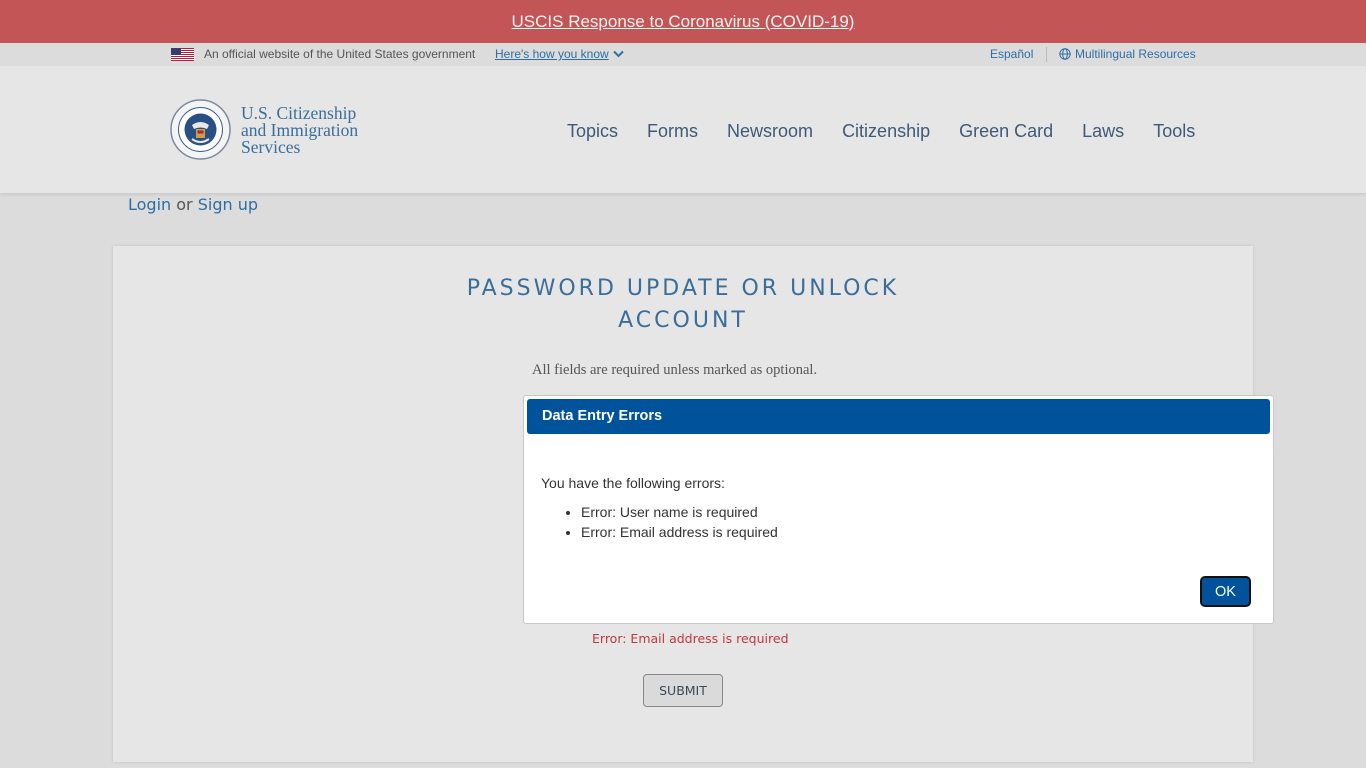 The height and width of the screenshot is (768, 1366). I want to click on list-item: Error: User name is required, so click(679, 512).